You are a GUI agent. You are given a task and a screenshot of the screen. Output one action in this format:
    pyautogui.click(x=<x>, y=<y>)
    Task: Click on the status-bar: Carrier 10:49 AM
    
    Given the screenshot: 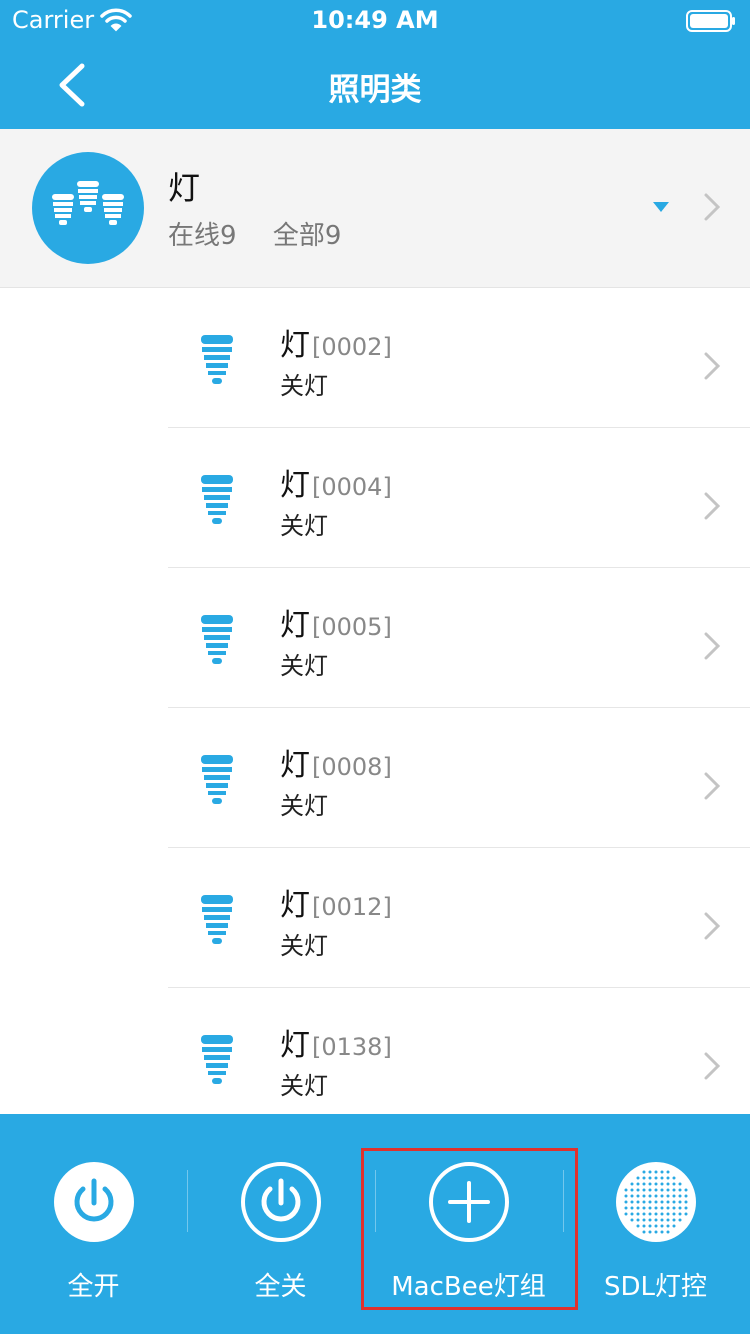 What is the action you would take?
    pyautogui.click(x=375, y=20)
    